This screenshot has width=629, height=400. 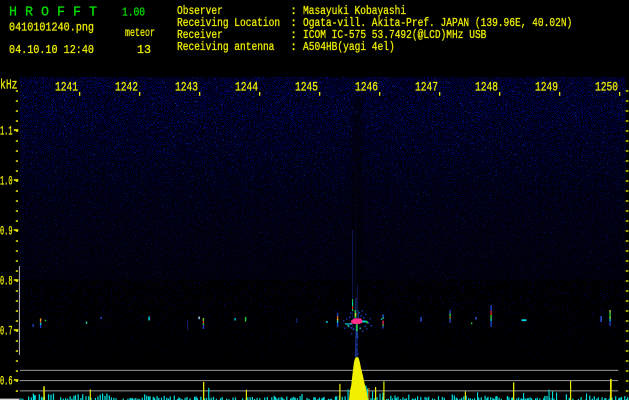 What do you see at coordinates (133, 13) in the screenshot?
I see `svg-text: 1.00` at bounding box center [133, 13].